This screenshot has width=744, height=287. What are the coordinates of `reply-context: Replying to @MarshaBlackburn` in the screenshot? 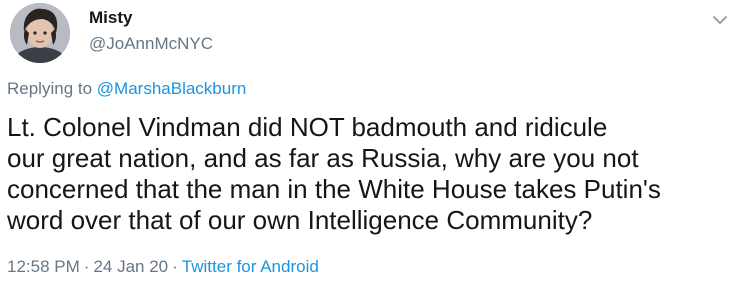 It's located at (126, 89).